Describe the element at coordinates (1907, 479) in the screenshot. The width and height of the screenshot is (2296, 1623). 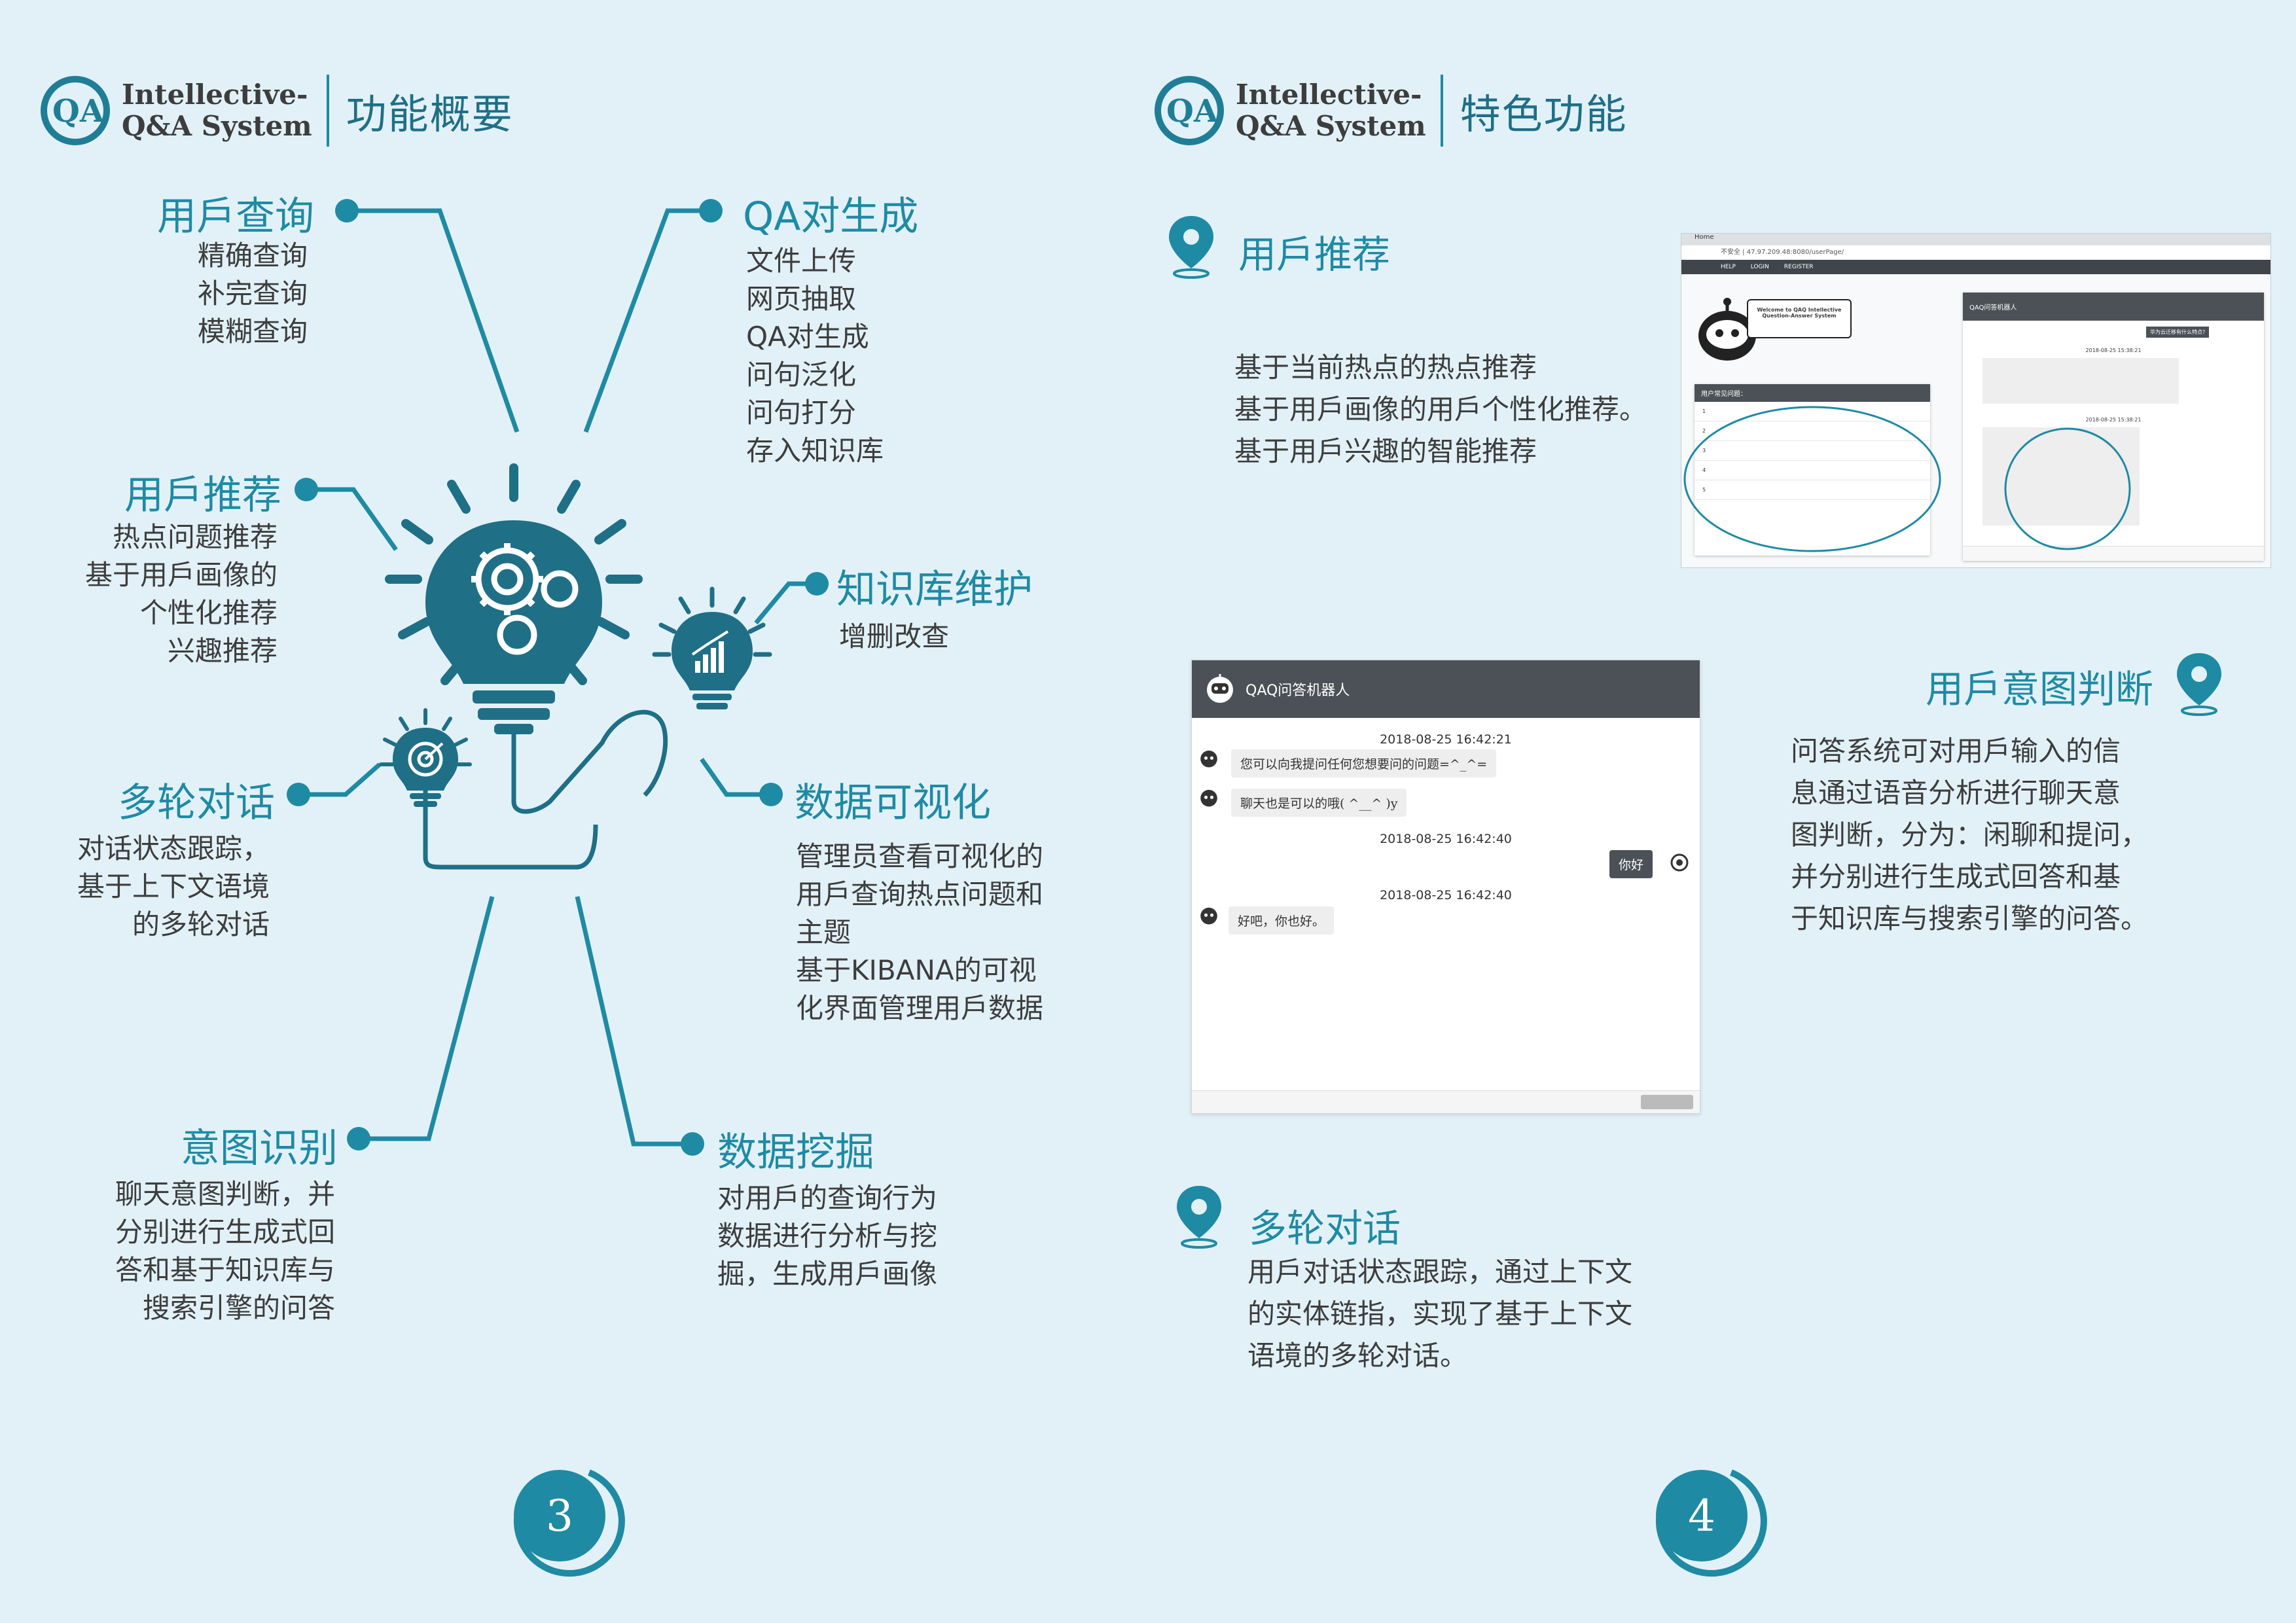
I see `highlight-ellipses` at that location.